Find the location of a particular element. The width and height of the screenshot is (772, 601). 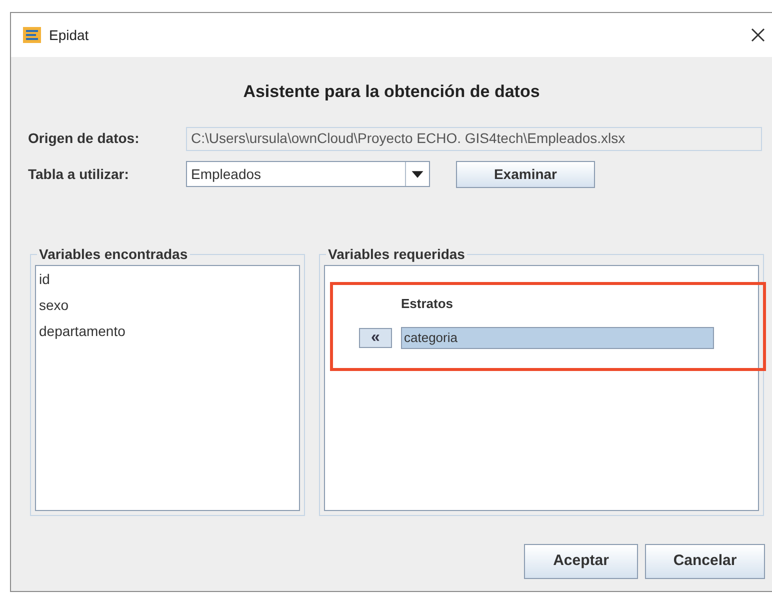

cancel-button: Cancelar is located at coordinates (705, 561).